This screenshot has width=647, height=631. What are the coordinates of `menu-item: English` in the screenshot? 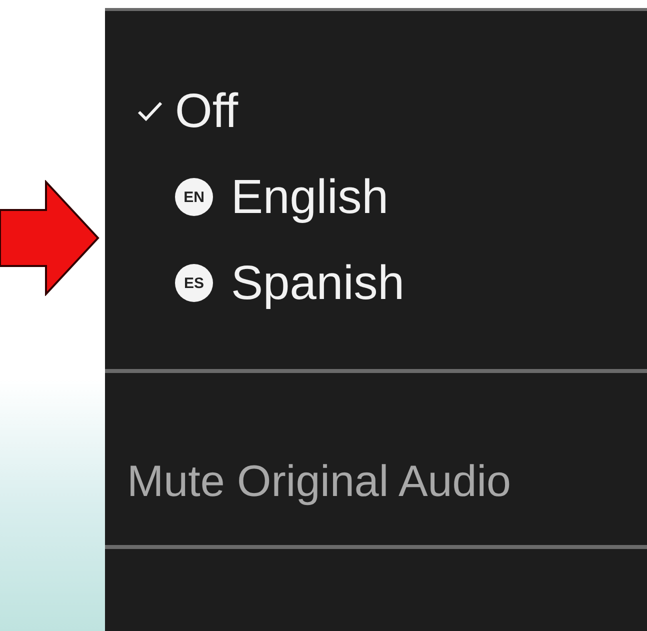 It's located at (309, 197).